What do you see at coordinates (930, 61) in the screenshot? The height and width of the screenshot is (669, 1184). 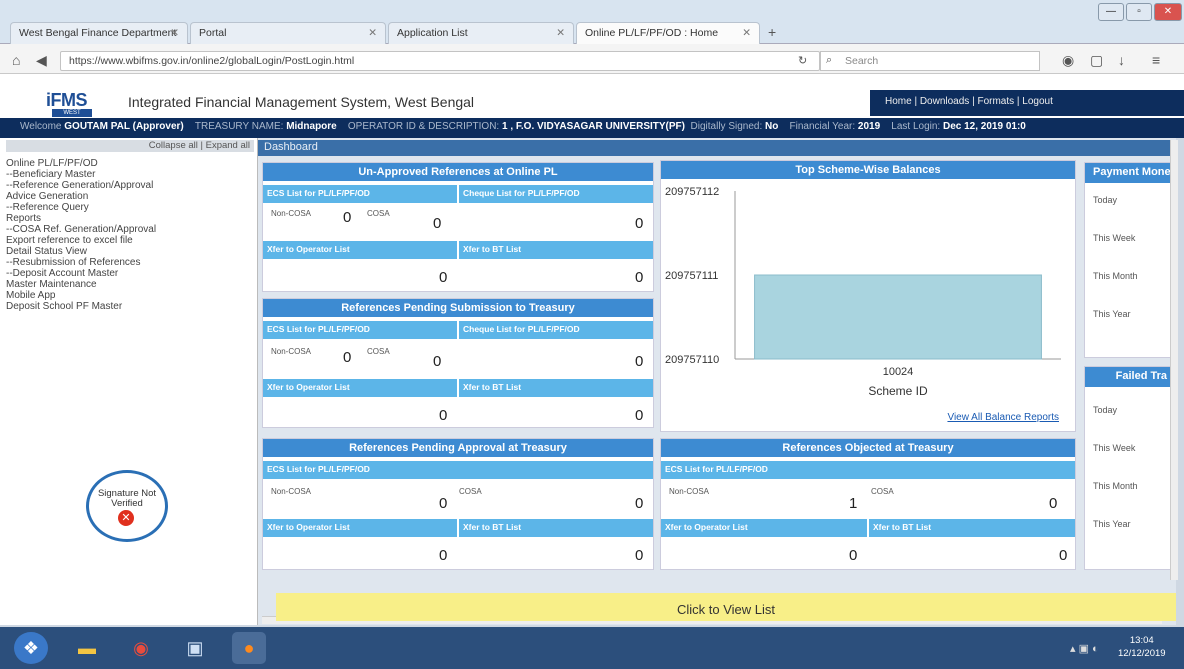 I see `search-input: Search` at bounding box center [930, 61].